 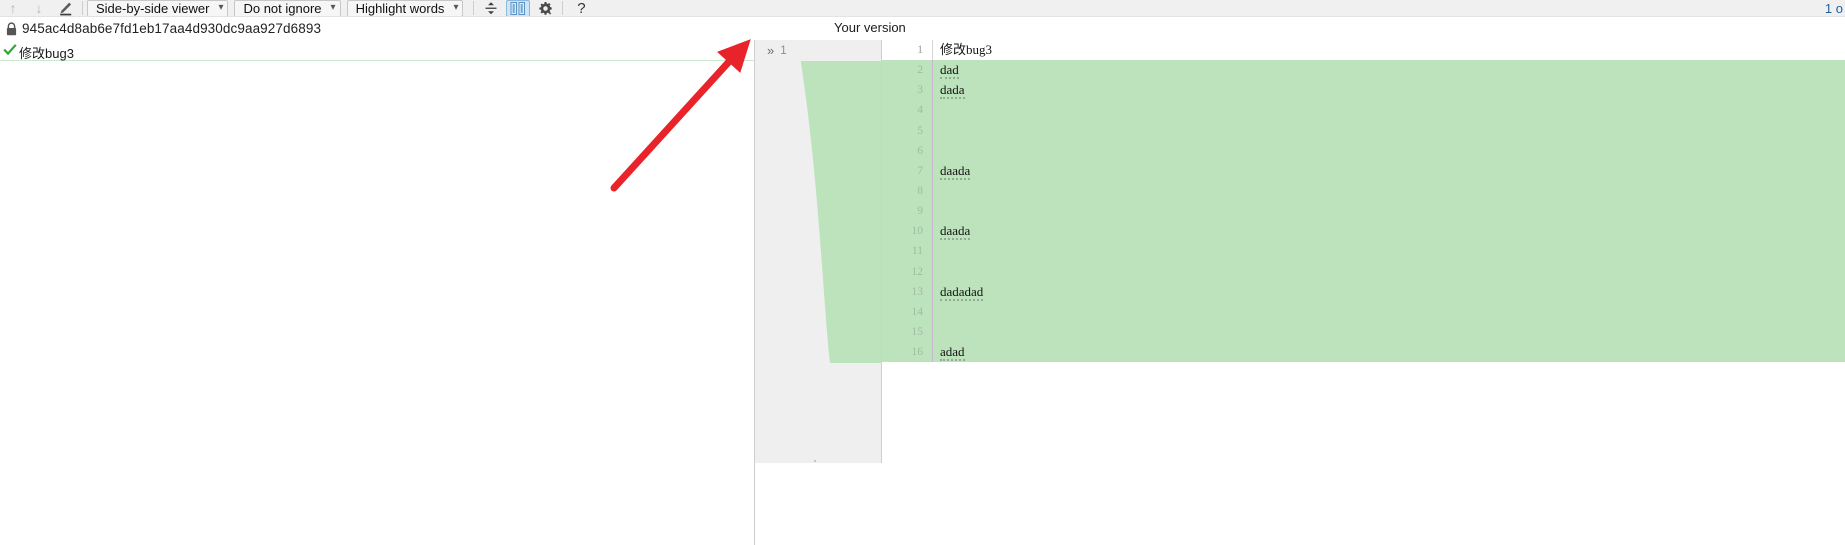 I want to click on code-line-row: 12, so click(x=1363, y=271).